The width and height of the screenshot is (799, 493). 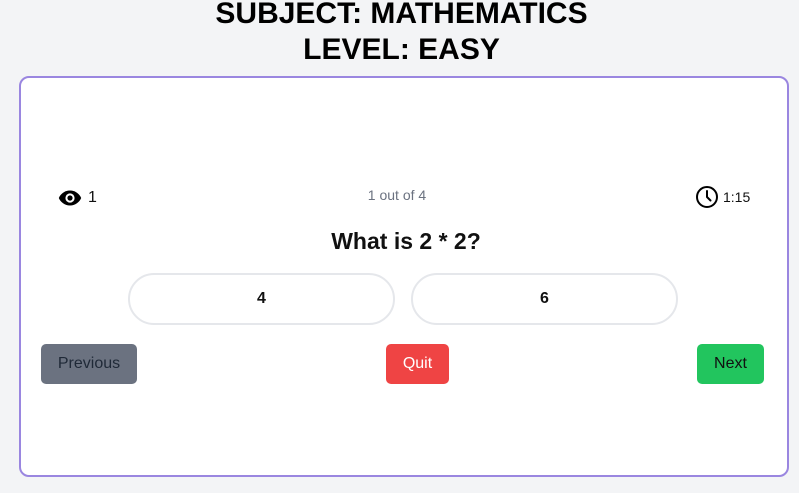 I want to click on answer-option-2: 6, so click(x=544, y=299).